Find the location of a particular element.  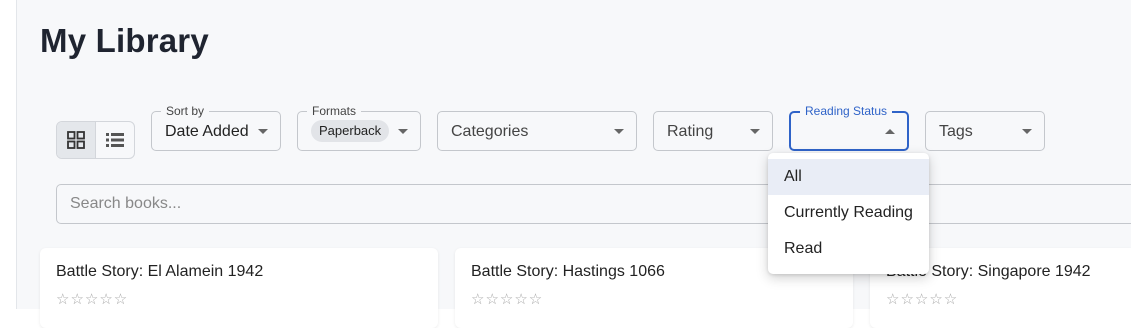

format-chip: Paperback is located at coordinates (350, 131).